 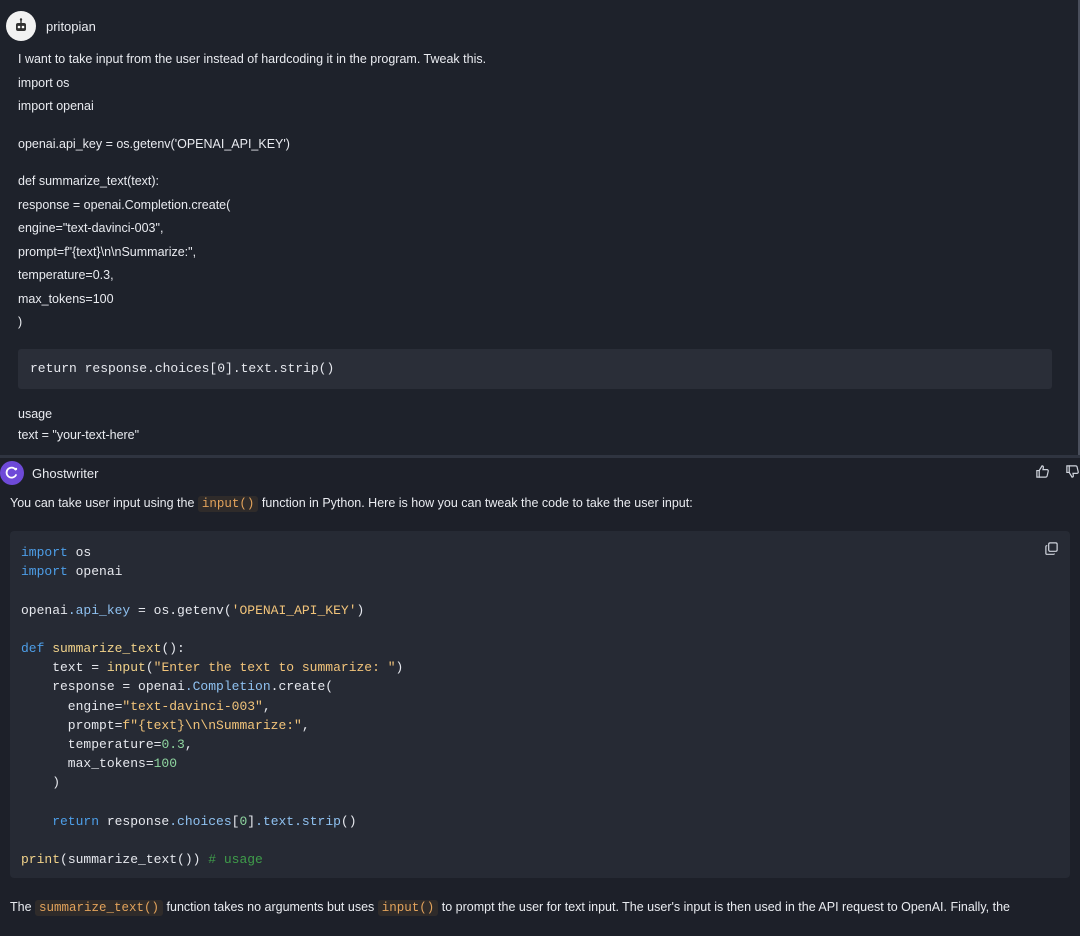 I want to click on user-code-snippet: return response.choices[0].text.strip(), so click(x=535, y=369).